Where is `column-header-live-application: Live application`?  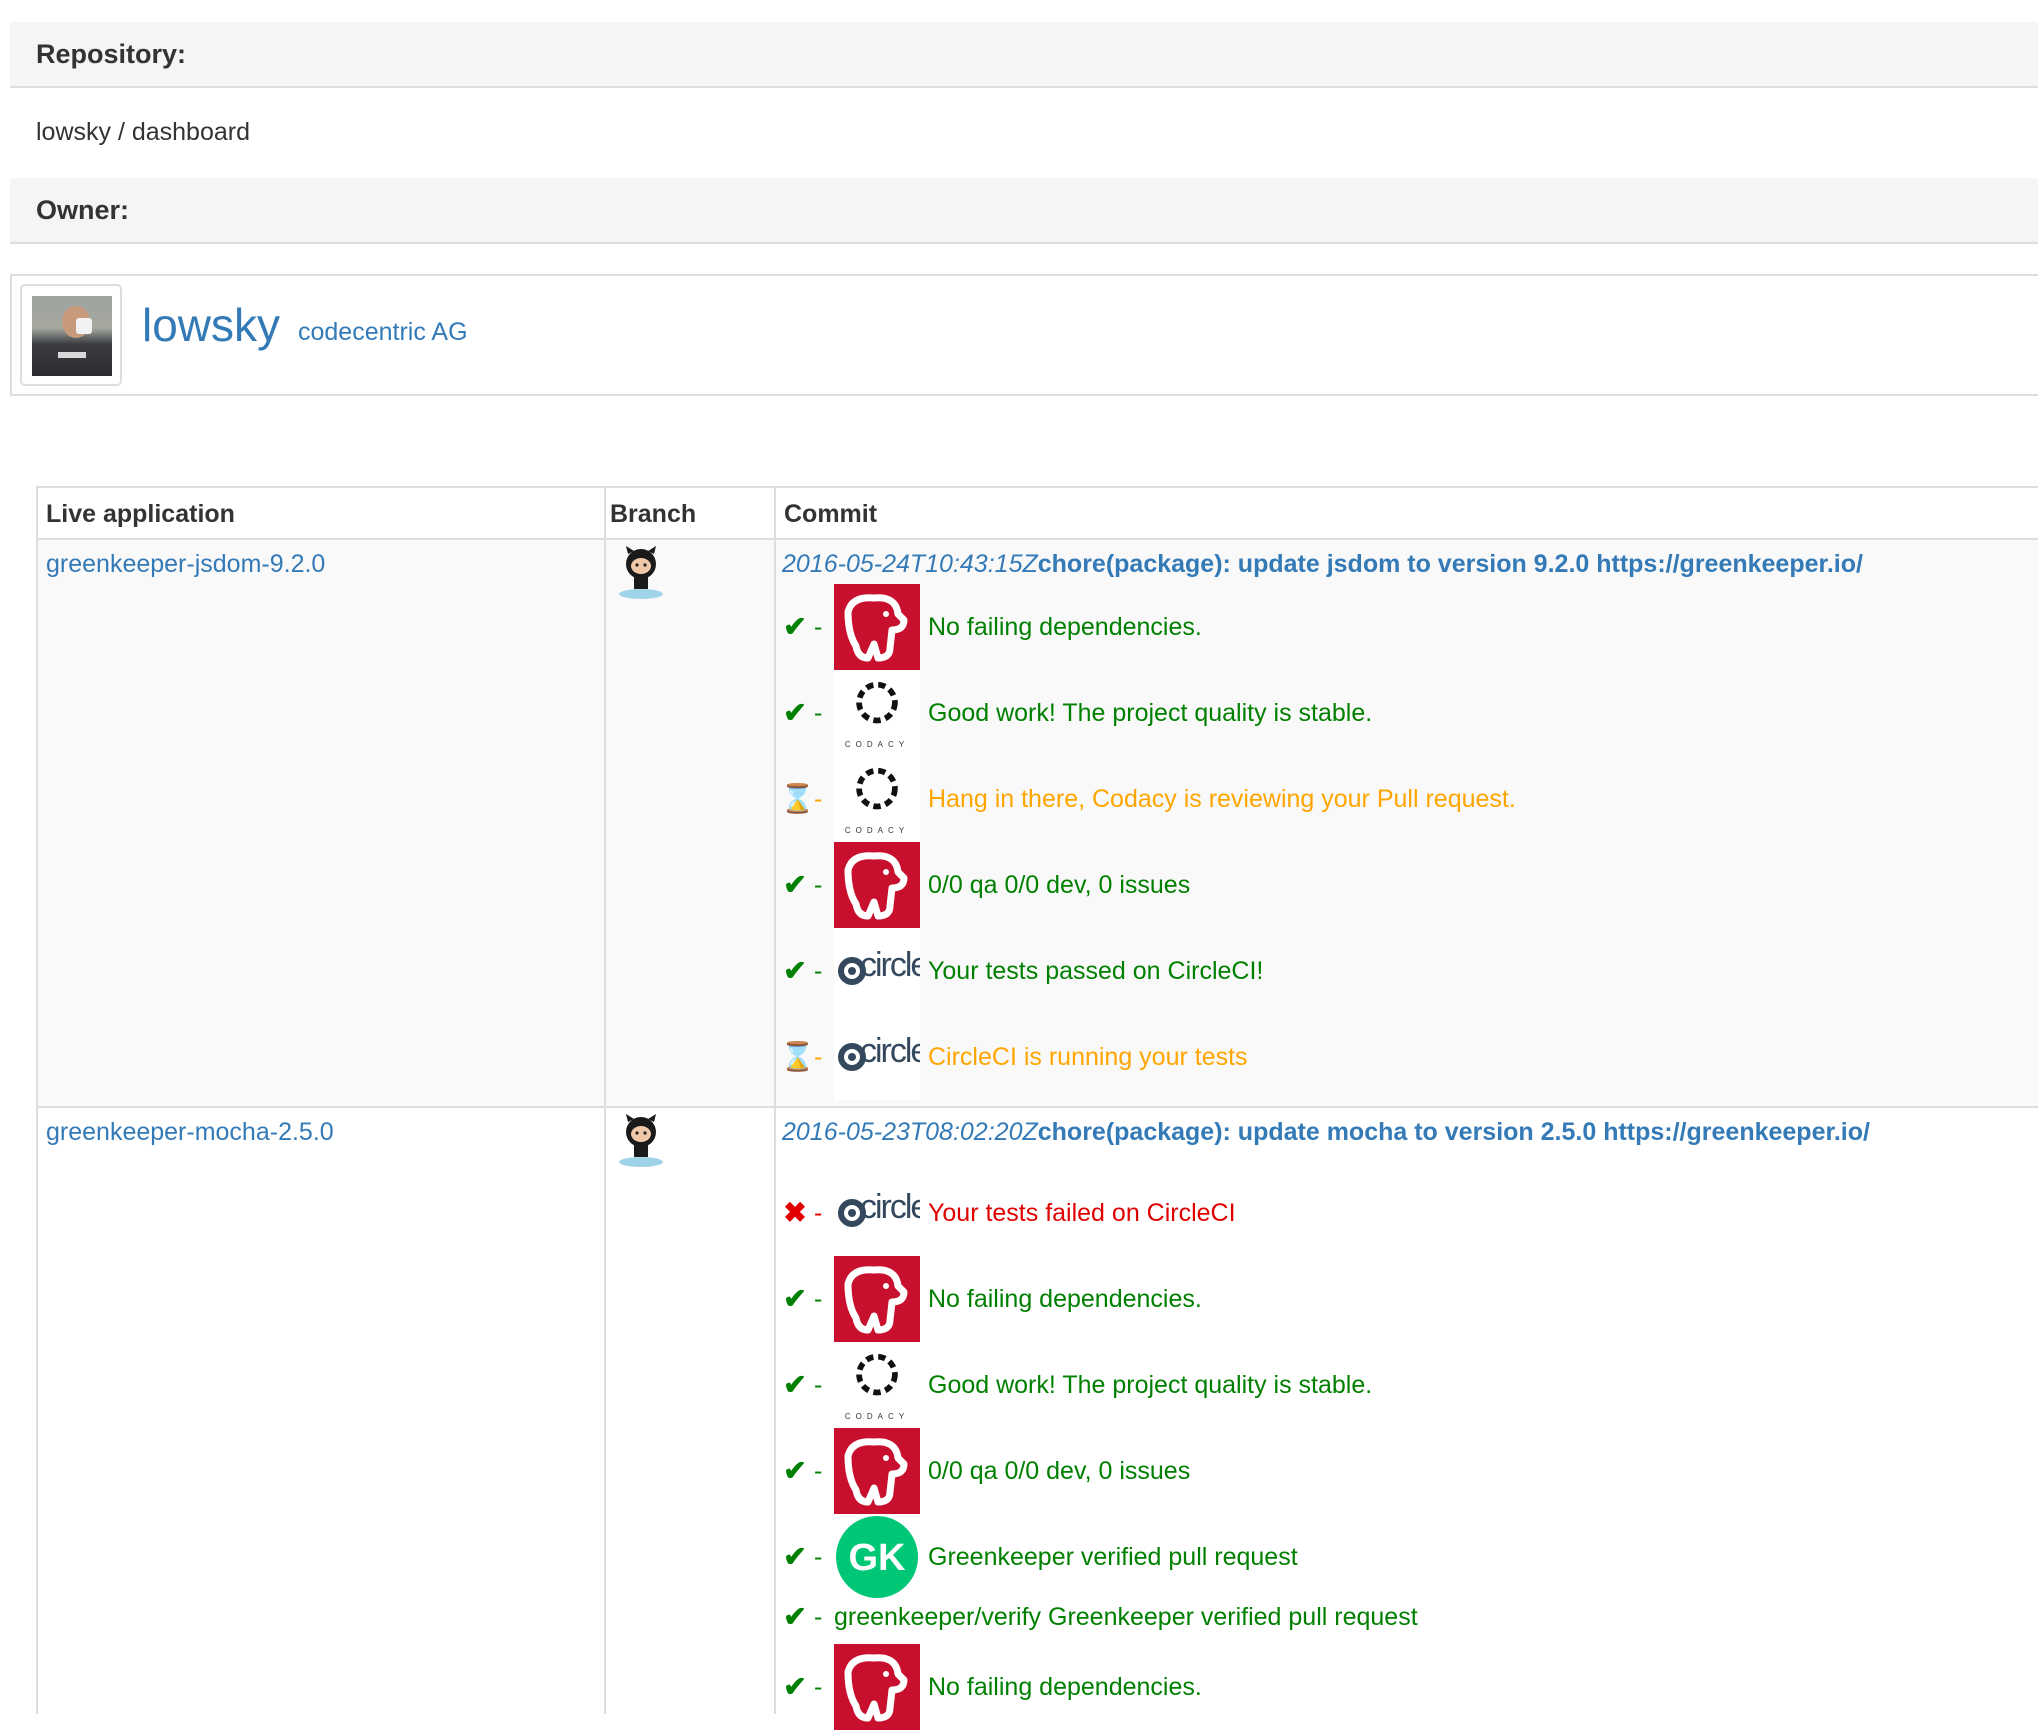 column-header-live-application: Live application is located at coordinates (140, 514).